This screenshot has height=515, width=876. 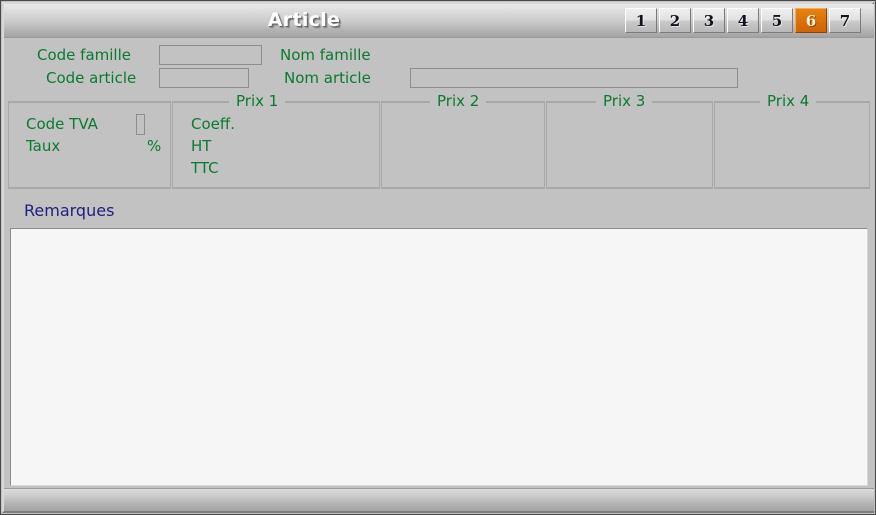 I want to click on code-article-label: Code article, so click(x=91, y=78).